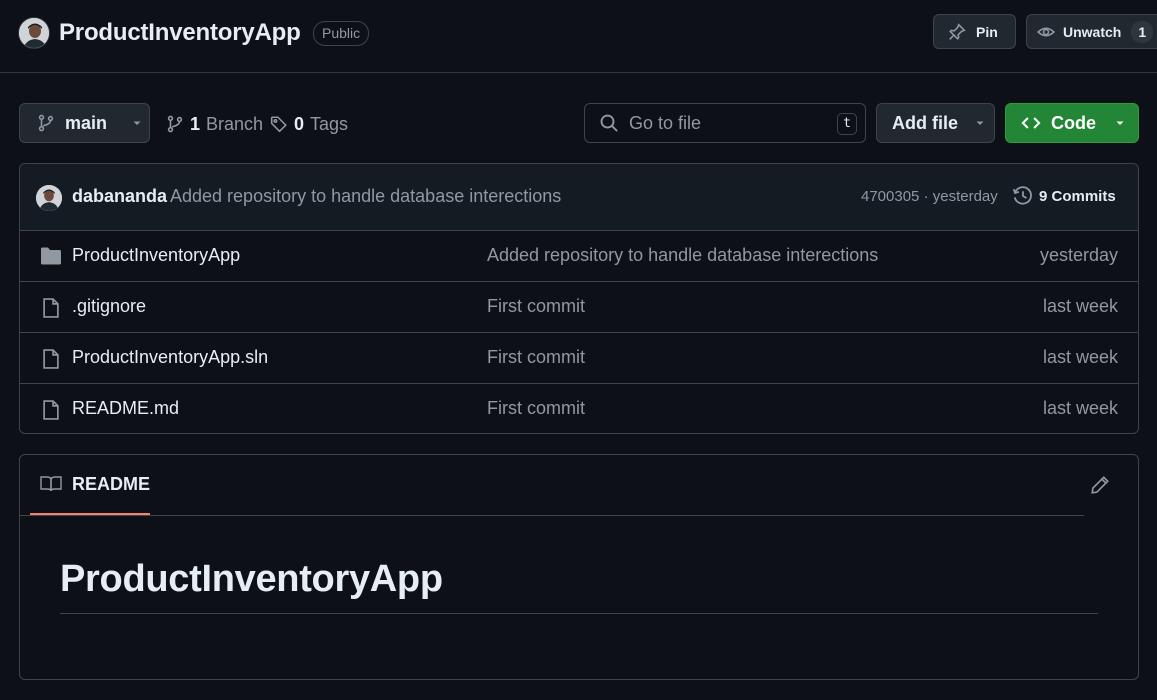  Describe the element at coordinates (156, 255) in the screenshot. I see `file-name: ProductInventoryApp` at that location.